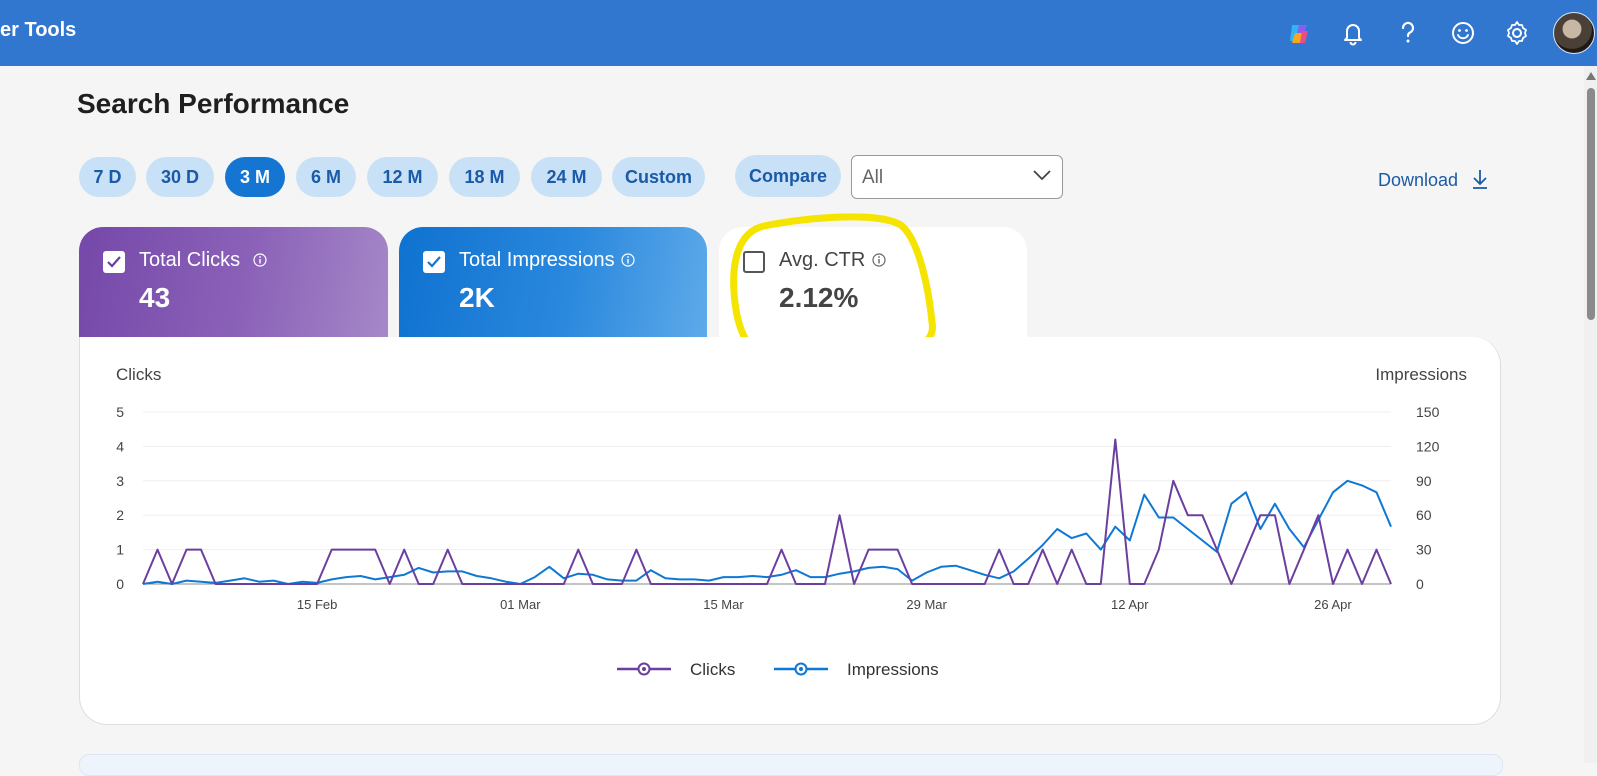 This screenshot has width=1597, height=776. What do you see at coordinates (317, 604) in the screenshot?
I see `x-tick-label: 15 Feb` at bounding box center [317, 604].